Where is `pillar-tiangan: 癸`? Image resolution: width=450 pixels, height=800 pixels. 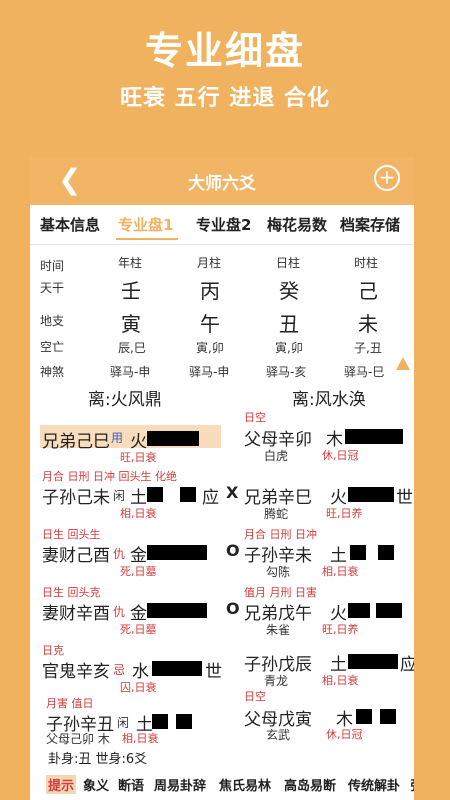
pillar-tiangan: 癸 is located at coordinates (289, 291).